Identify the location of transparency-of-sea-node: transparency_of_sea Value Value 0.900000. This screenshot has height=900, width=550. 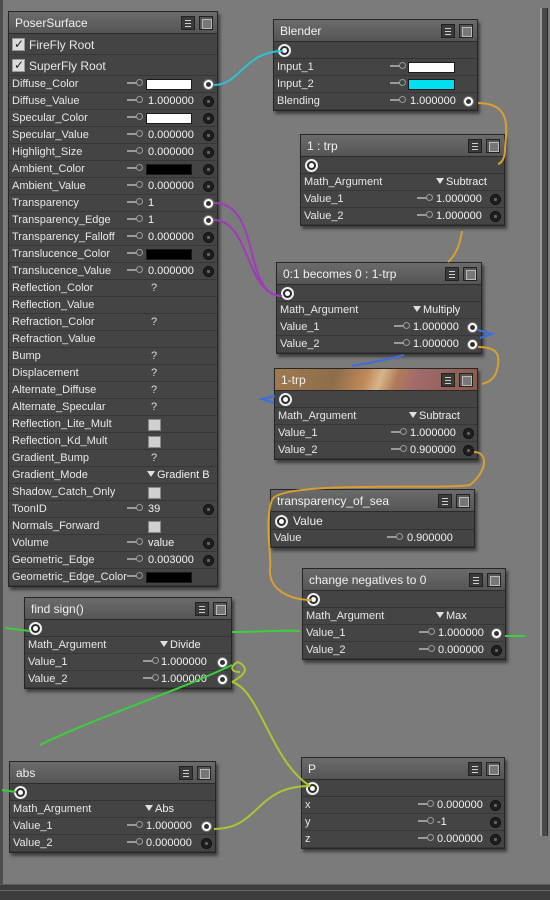
(372, 518).